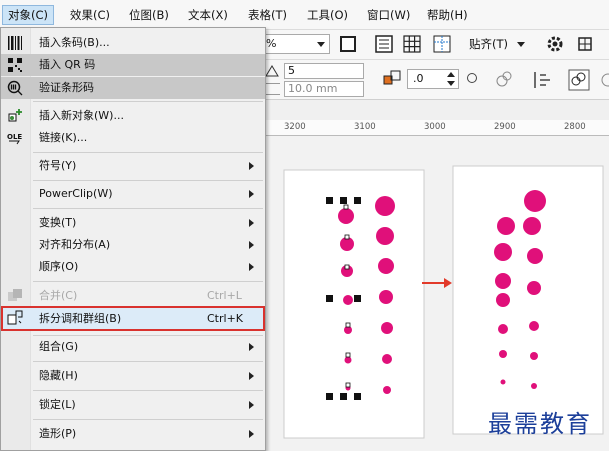  I want to click on show-guidelines-icon, so click(442, 44).